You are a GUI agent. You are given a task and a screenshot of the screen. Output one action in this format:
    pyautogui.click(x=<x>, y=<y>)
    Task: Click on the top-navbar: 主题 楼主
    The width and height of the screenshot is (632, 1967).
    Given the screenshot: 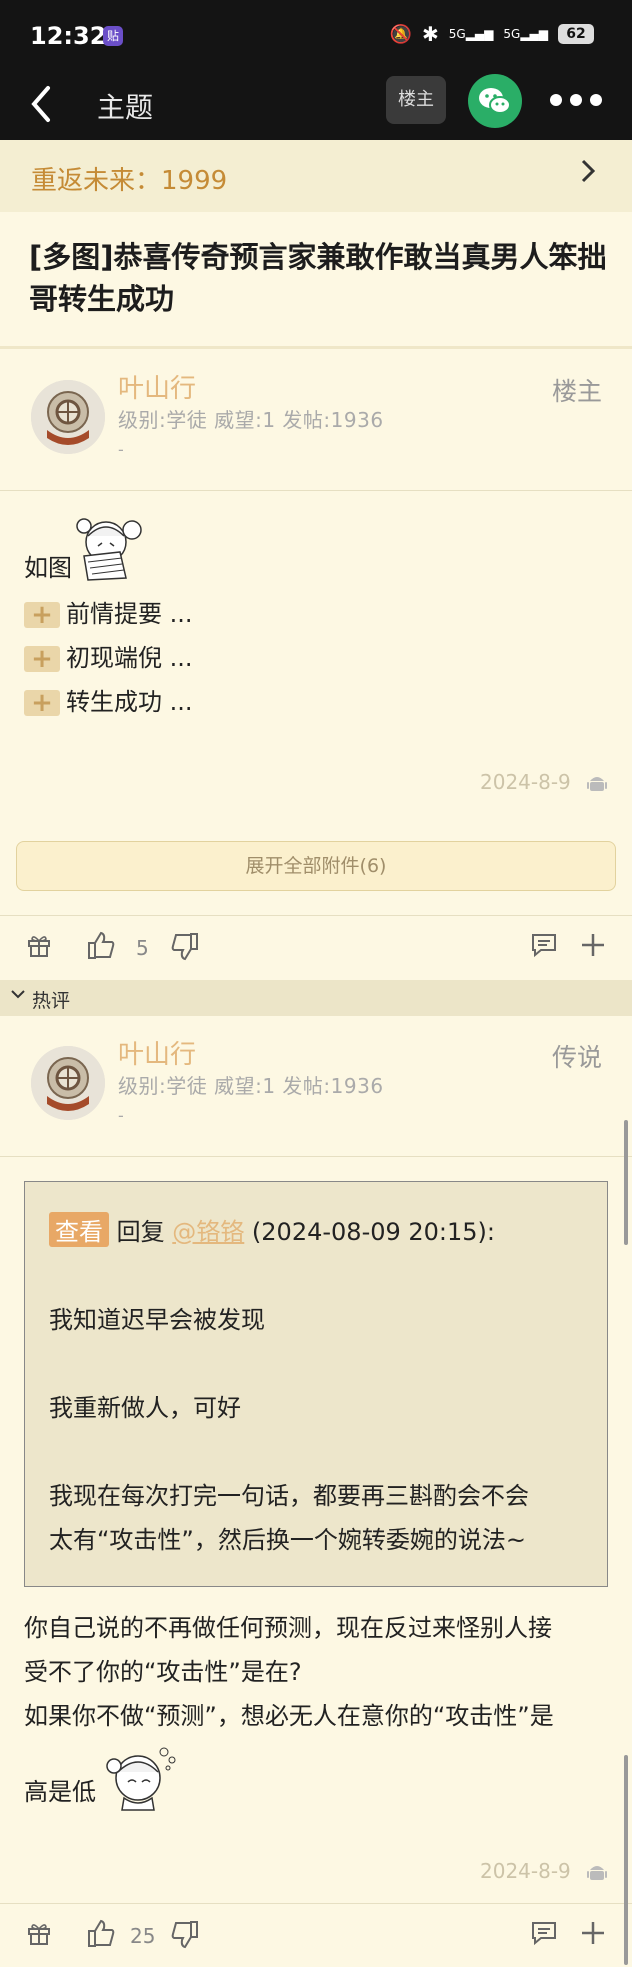 What is the action you would take?
    pyautogui.click(x=316, y=105)
    